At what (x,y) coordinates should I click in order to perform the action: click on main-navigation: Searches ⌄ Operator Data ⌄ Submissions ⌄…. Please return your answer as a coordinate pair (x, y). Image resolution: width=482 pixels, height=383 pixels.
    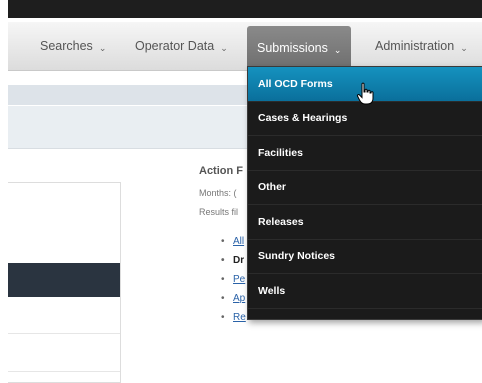
    Looking at the image, I should click on (245, 46).